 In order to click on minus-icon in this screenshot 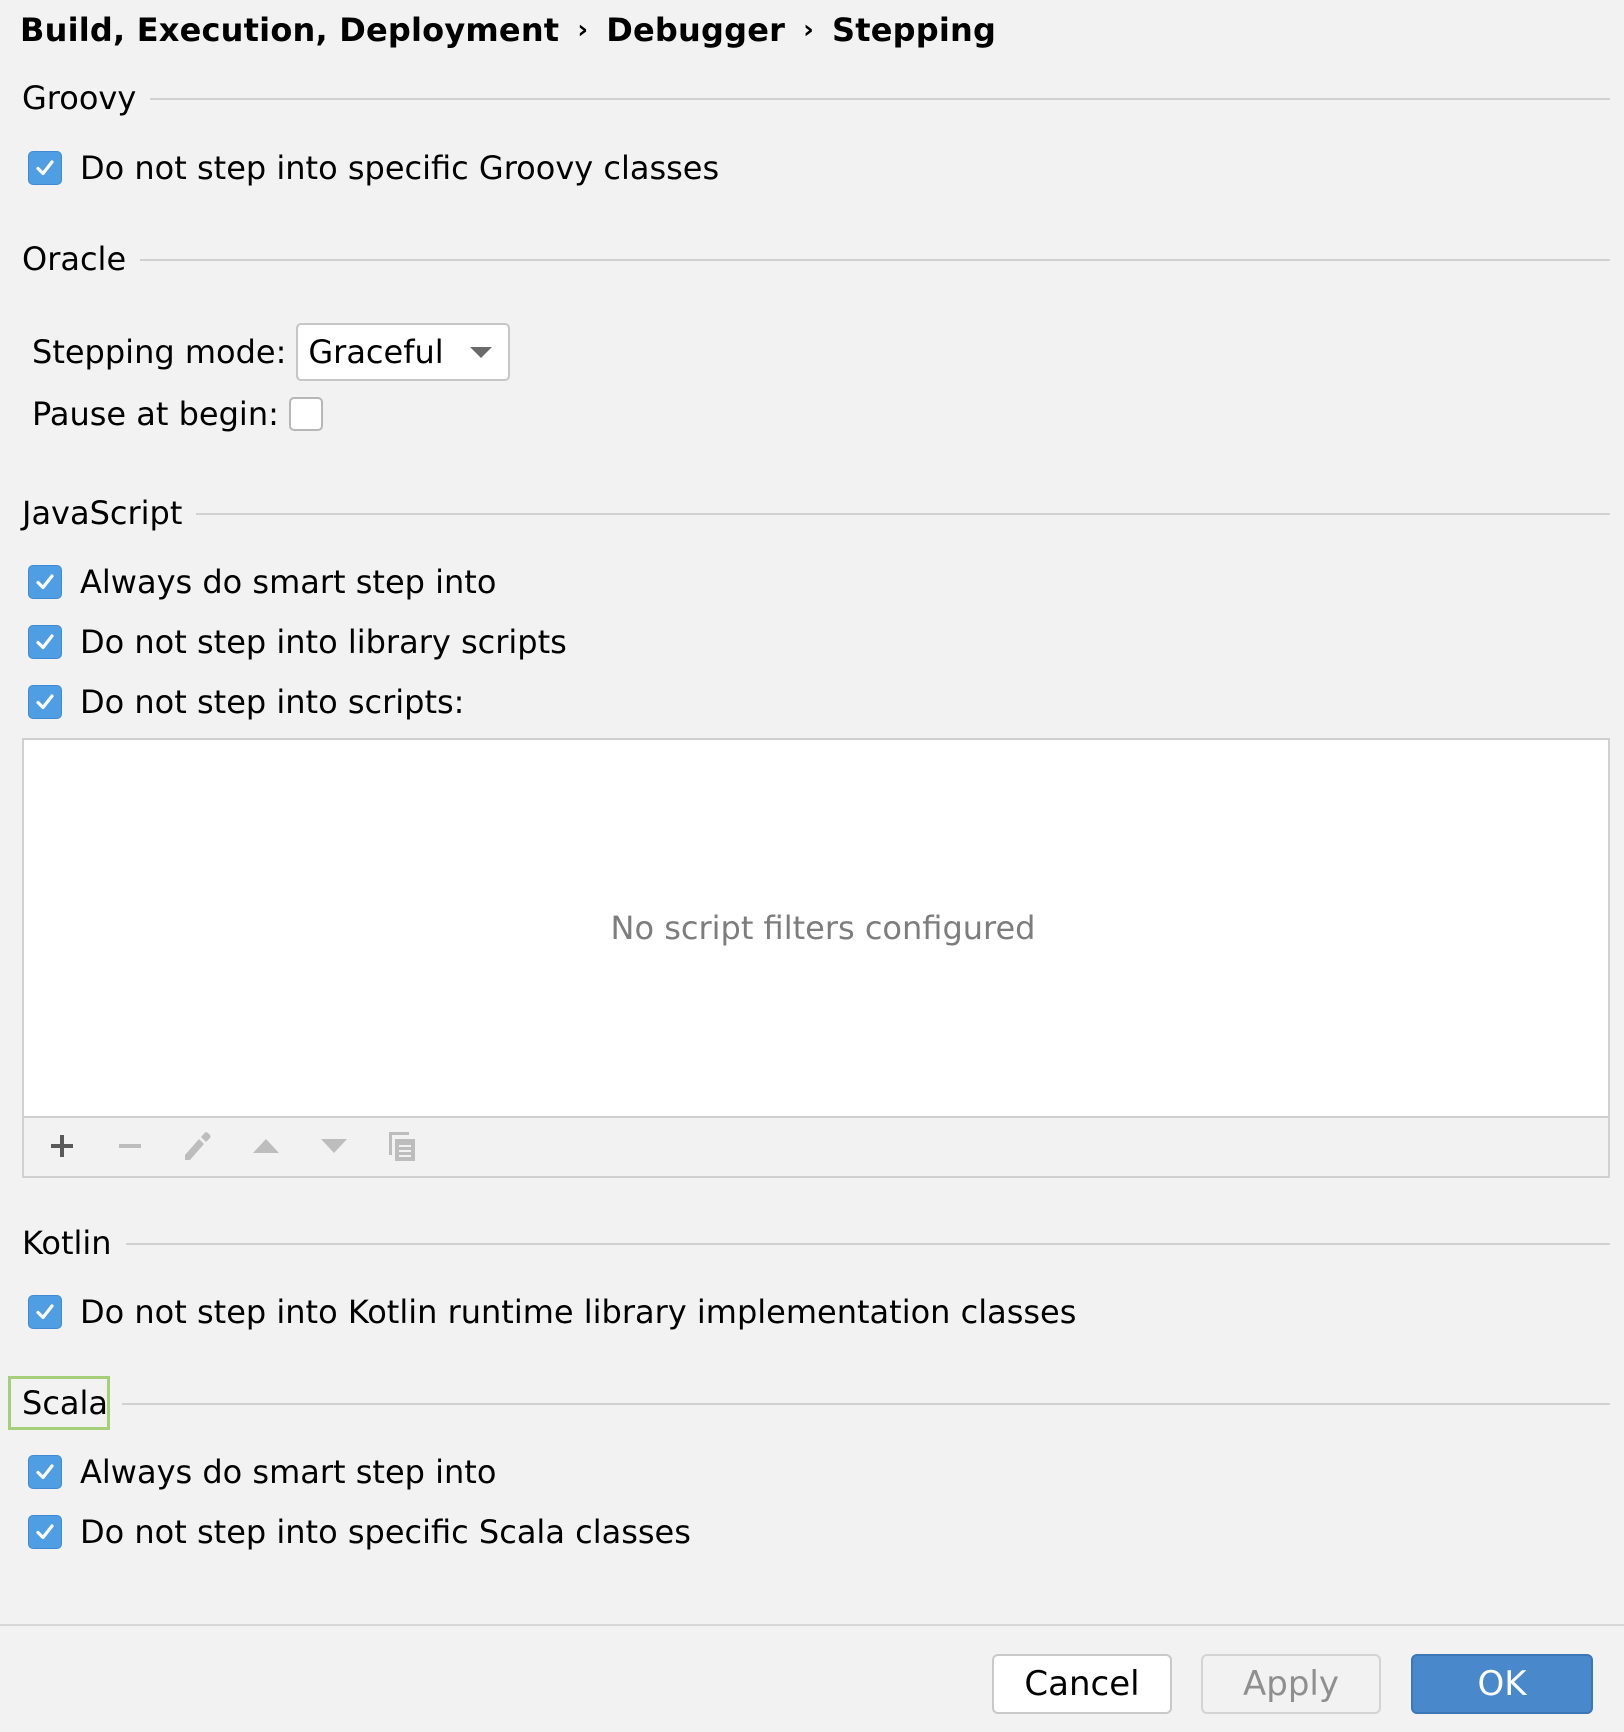, I will do `click(130, 1146)`.